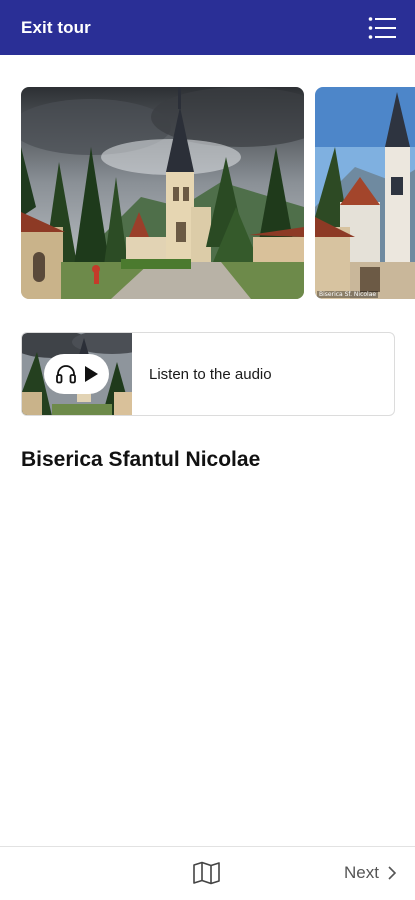 The width and height of the screenshot is (415, 900). I want to click on gallery-image-2: Biserica Sf. Nicolae, so click(365, 193).